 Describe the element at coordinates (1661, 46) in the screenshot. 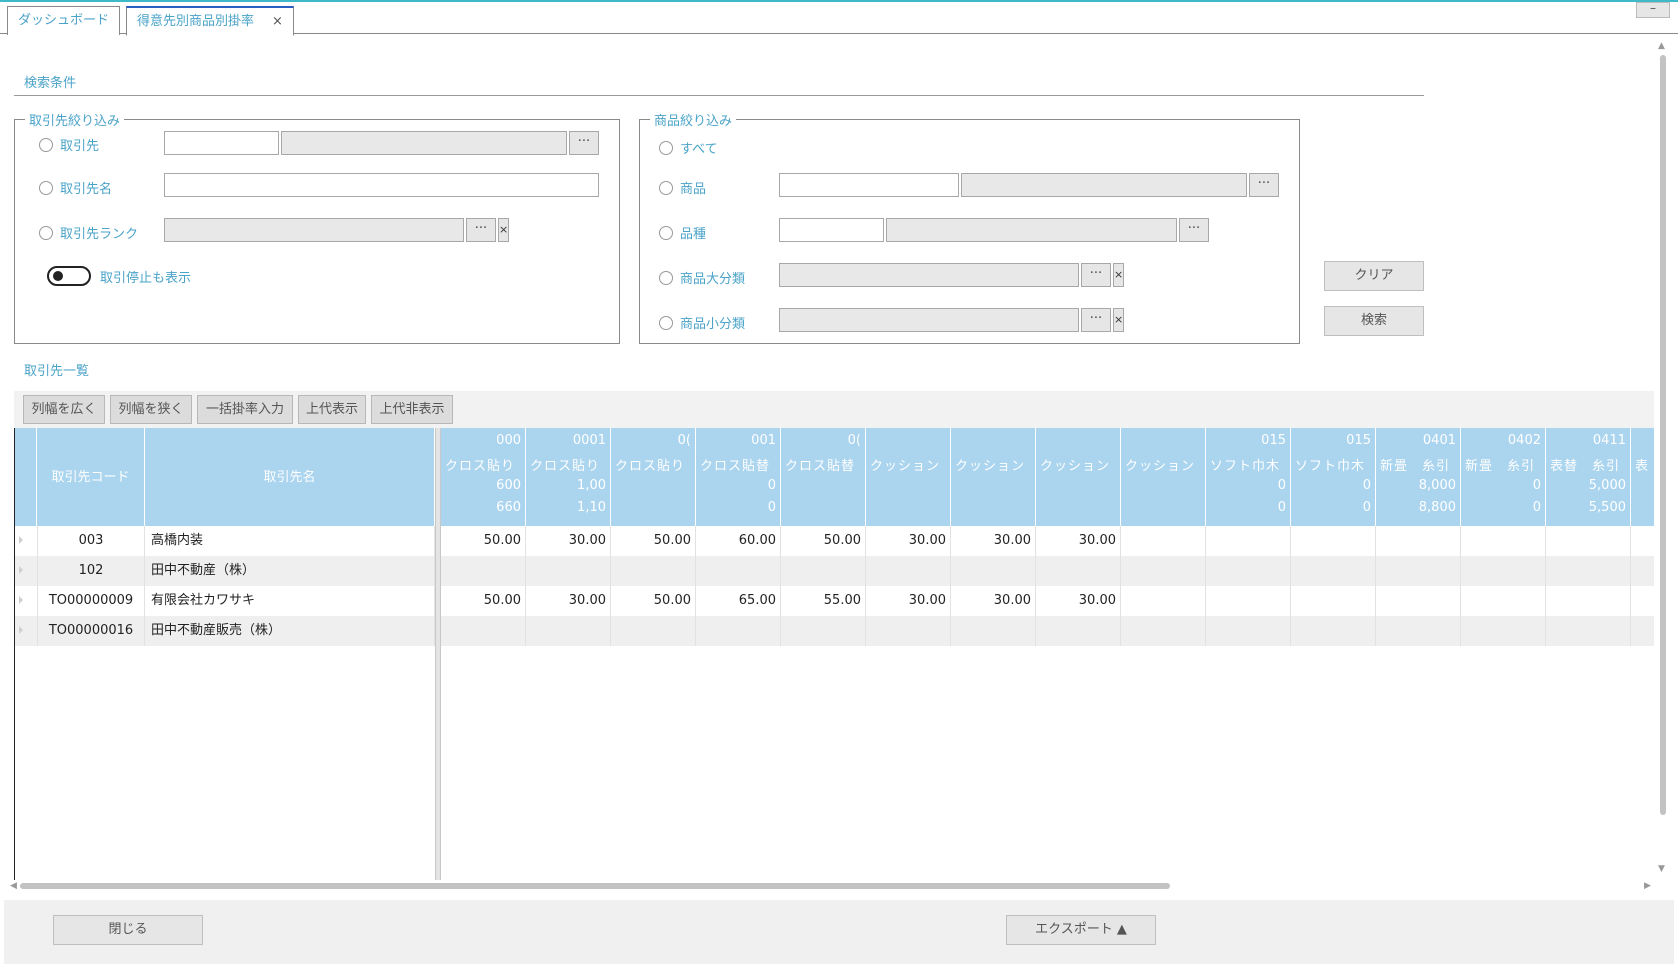

I see `scroll-up-icon: ▲` at that location.